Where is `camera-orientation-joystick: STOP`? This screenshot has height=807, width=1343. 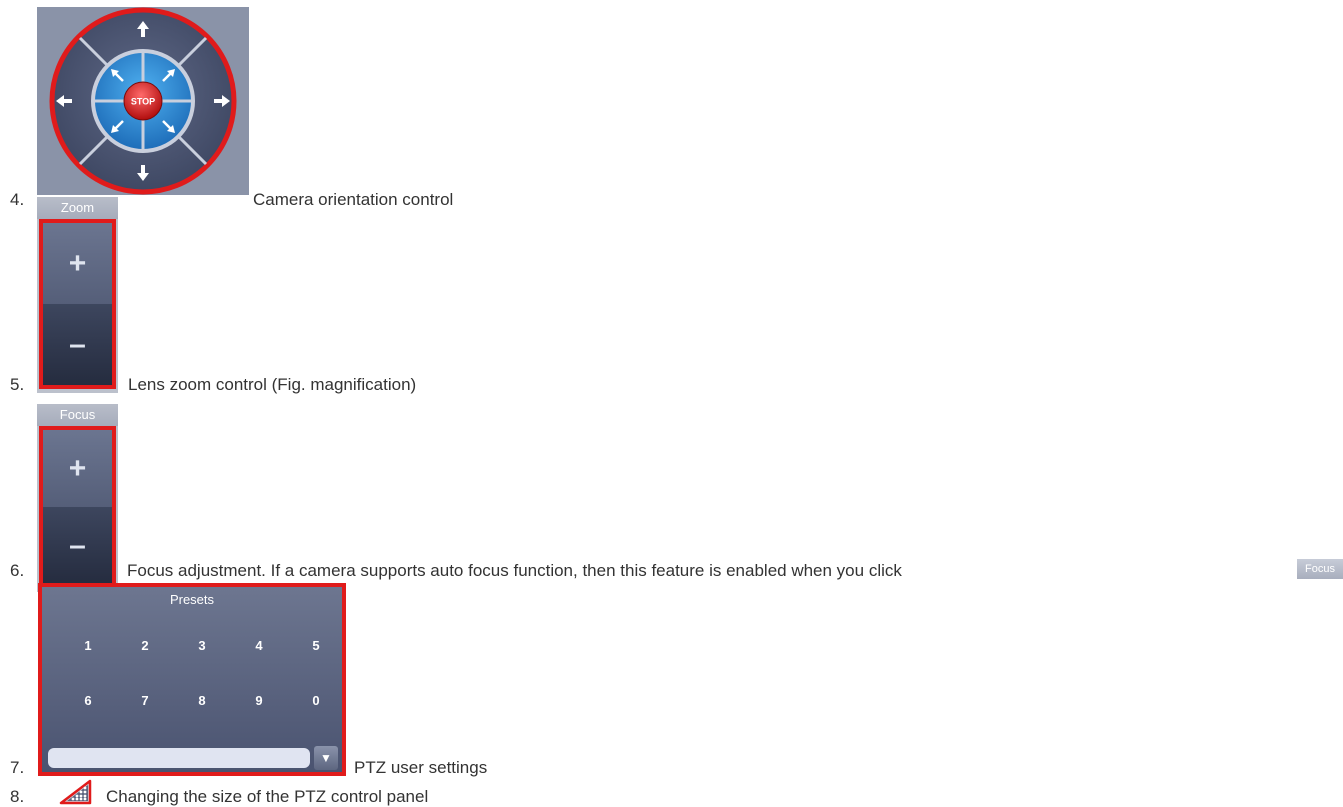
camera-orientation-joystick: STOP is located at coordinates (143, 101).